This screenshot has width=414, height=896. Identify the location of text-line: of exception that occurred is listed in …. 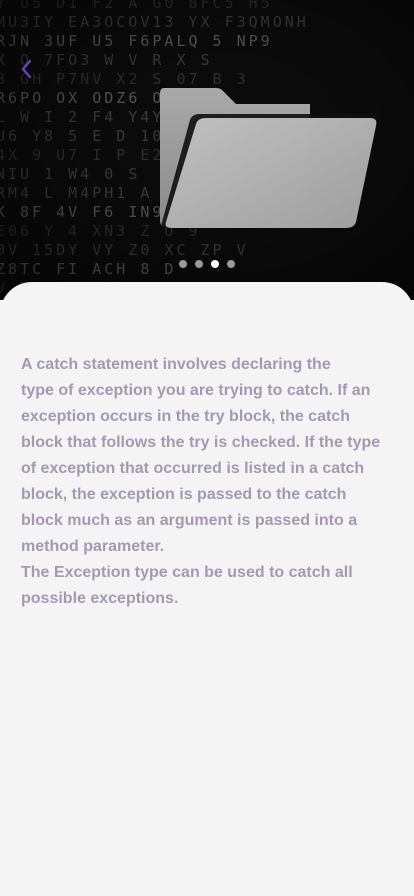
(193, 468).